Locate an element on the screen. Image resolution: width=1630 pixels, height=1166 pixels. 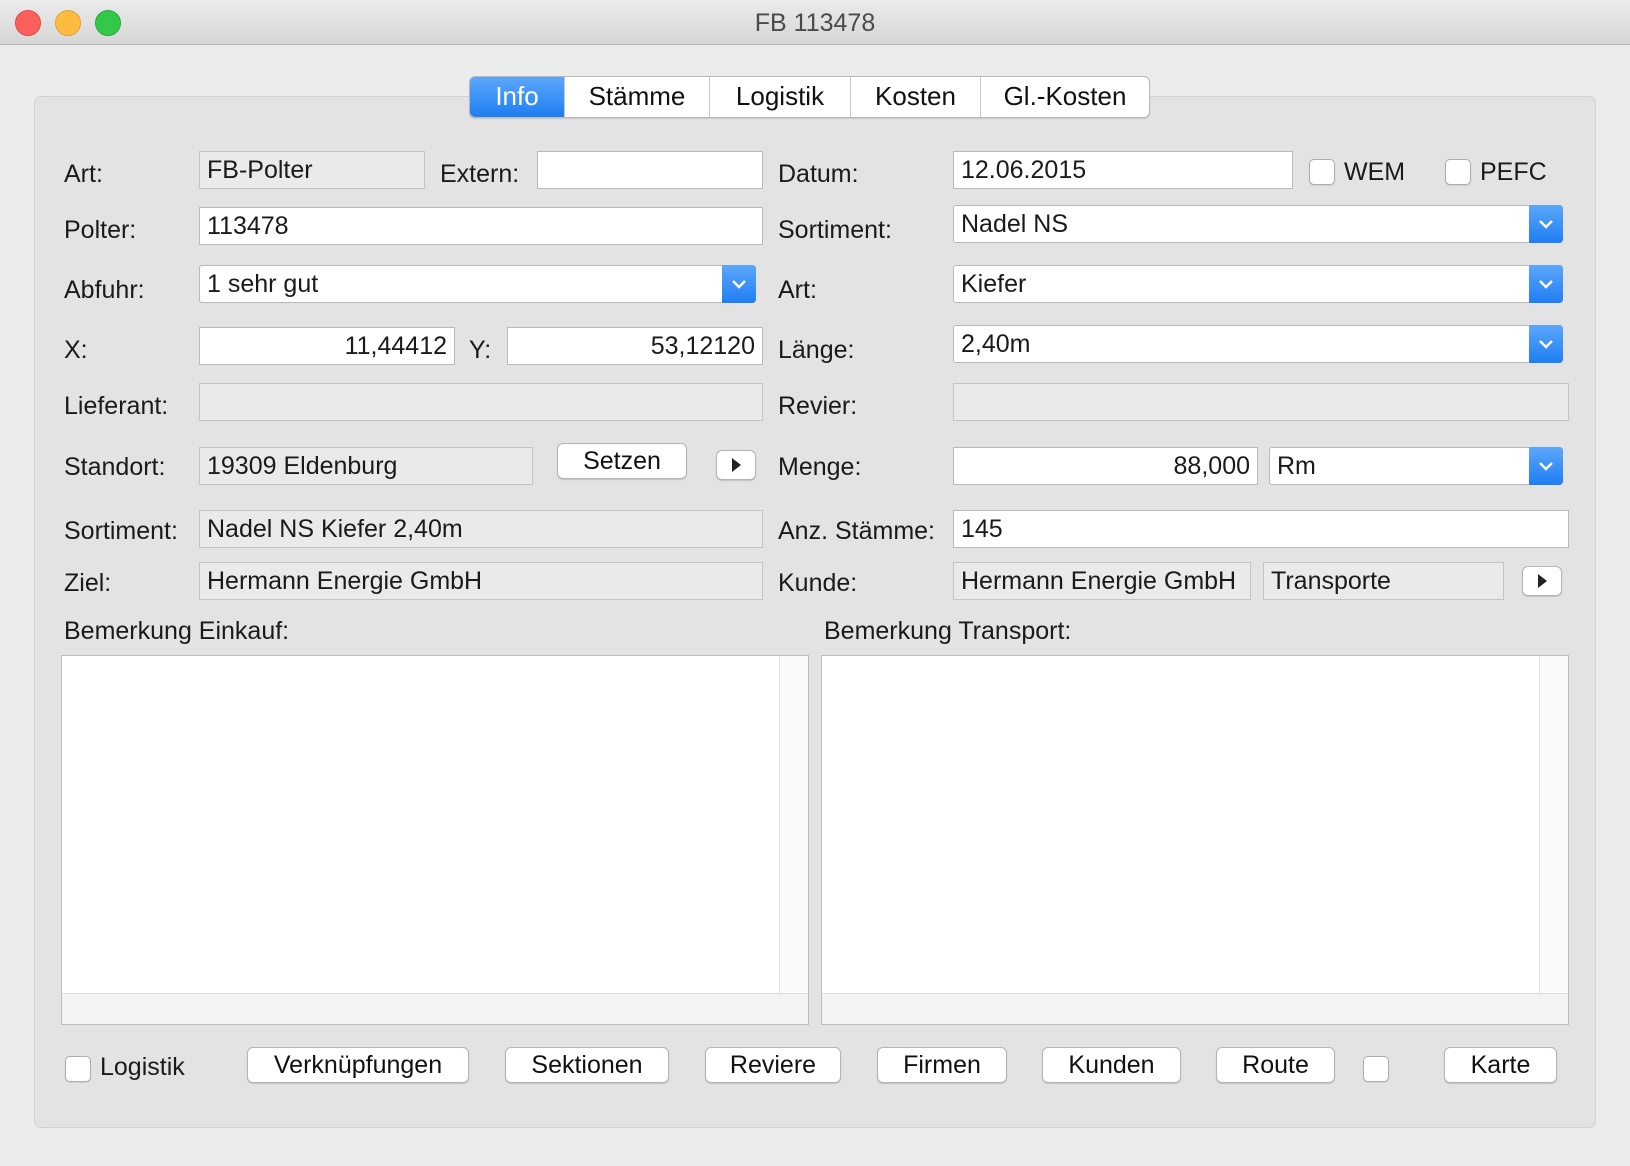
anz-staemme-label: Anz. Stämme: is located at coordinates (856, 531).